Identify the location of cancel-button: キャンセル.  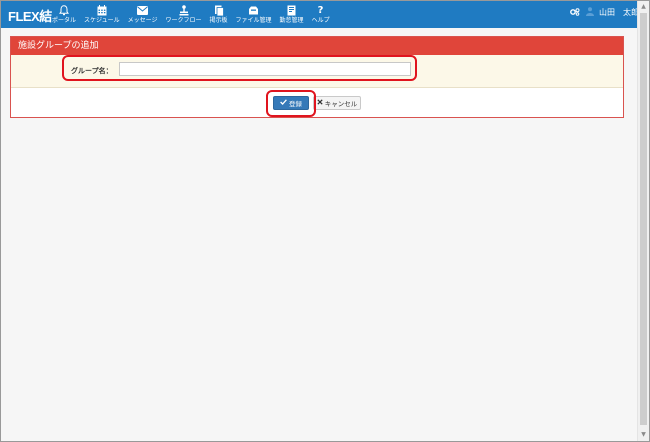
(337, 103).